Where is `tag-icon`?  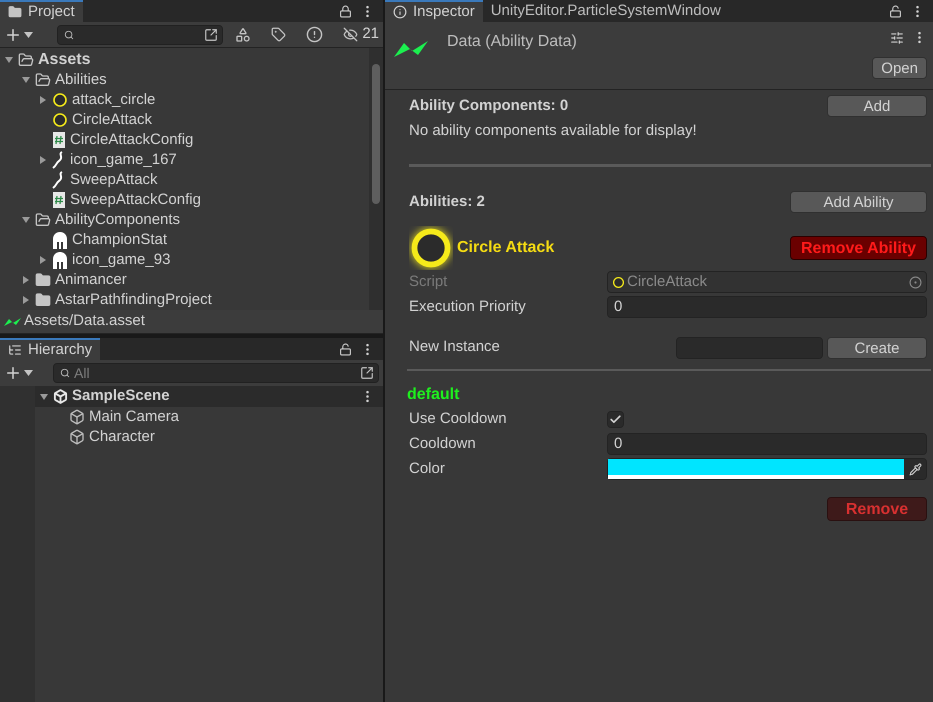
tag-icon is located at coordinates (278, 34).